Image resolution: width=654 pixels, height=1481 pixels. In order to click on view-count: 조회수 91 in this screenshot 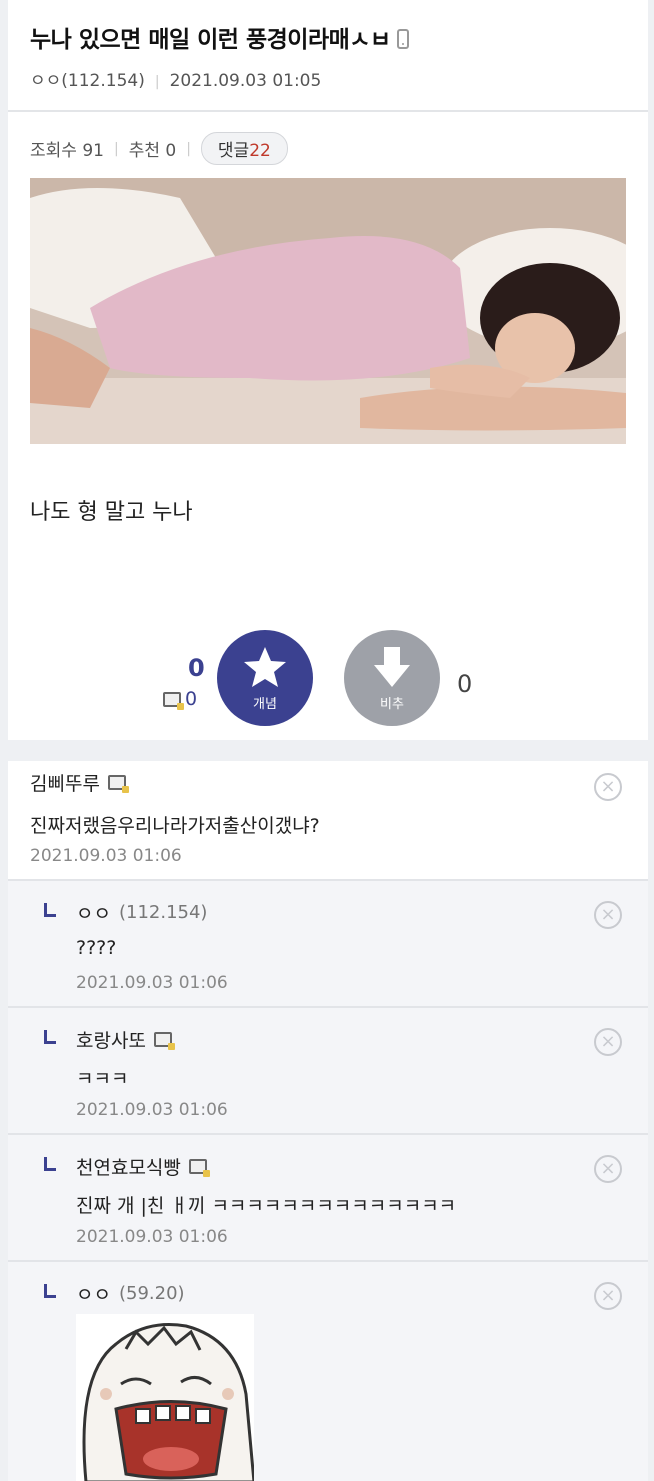, I will do `click(67, 151)`.